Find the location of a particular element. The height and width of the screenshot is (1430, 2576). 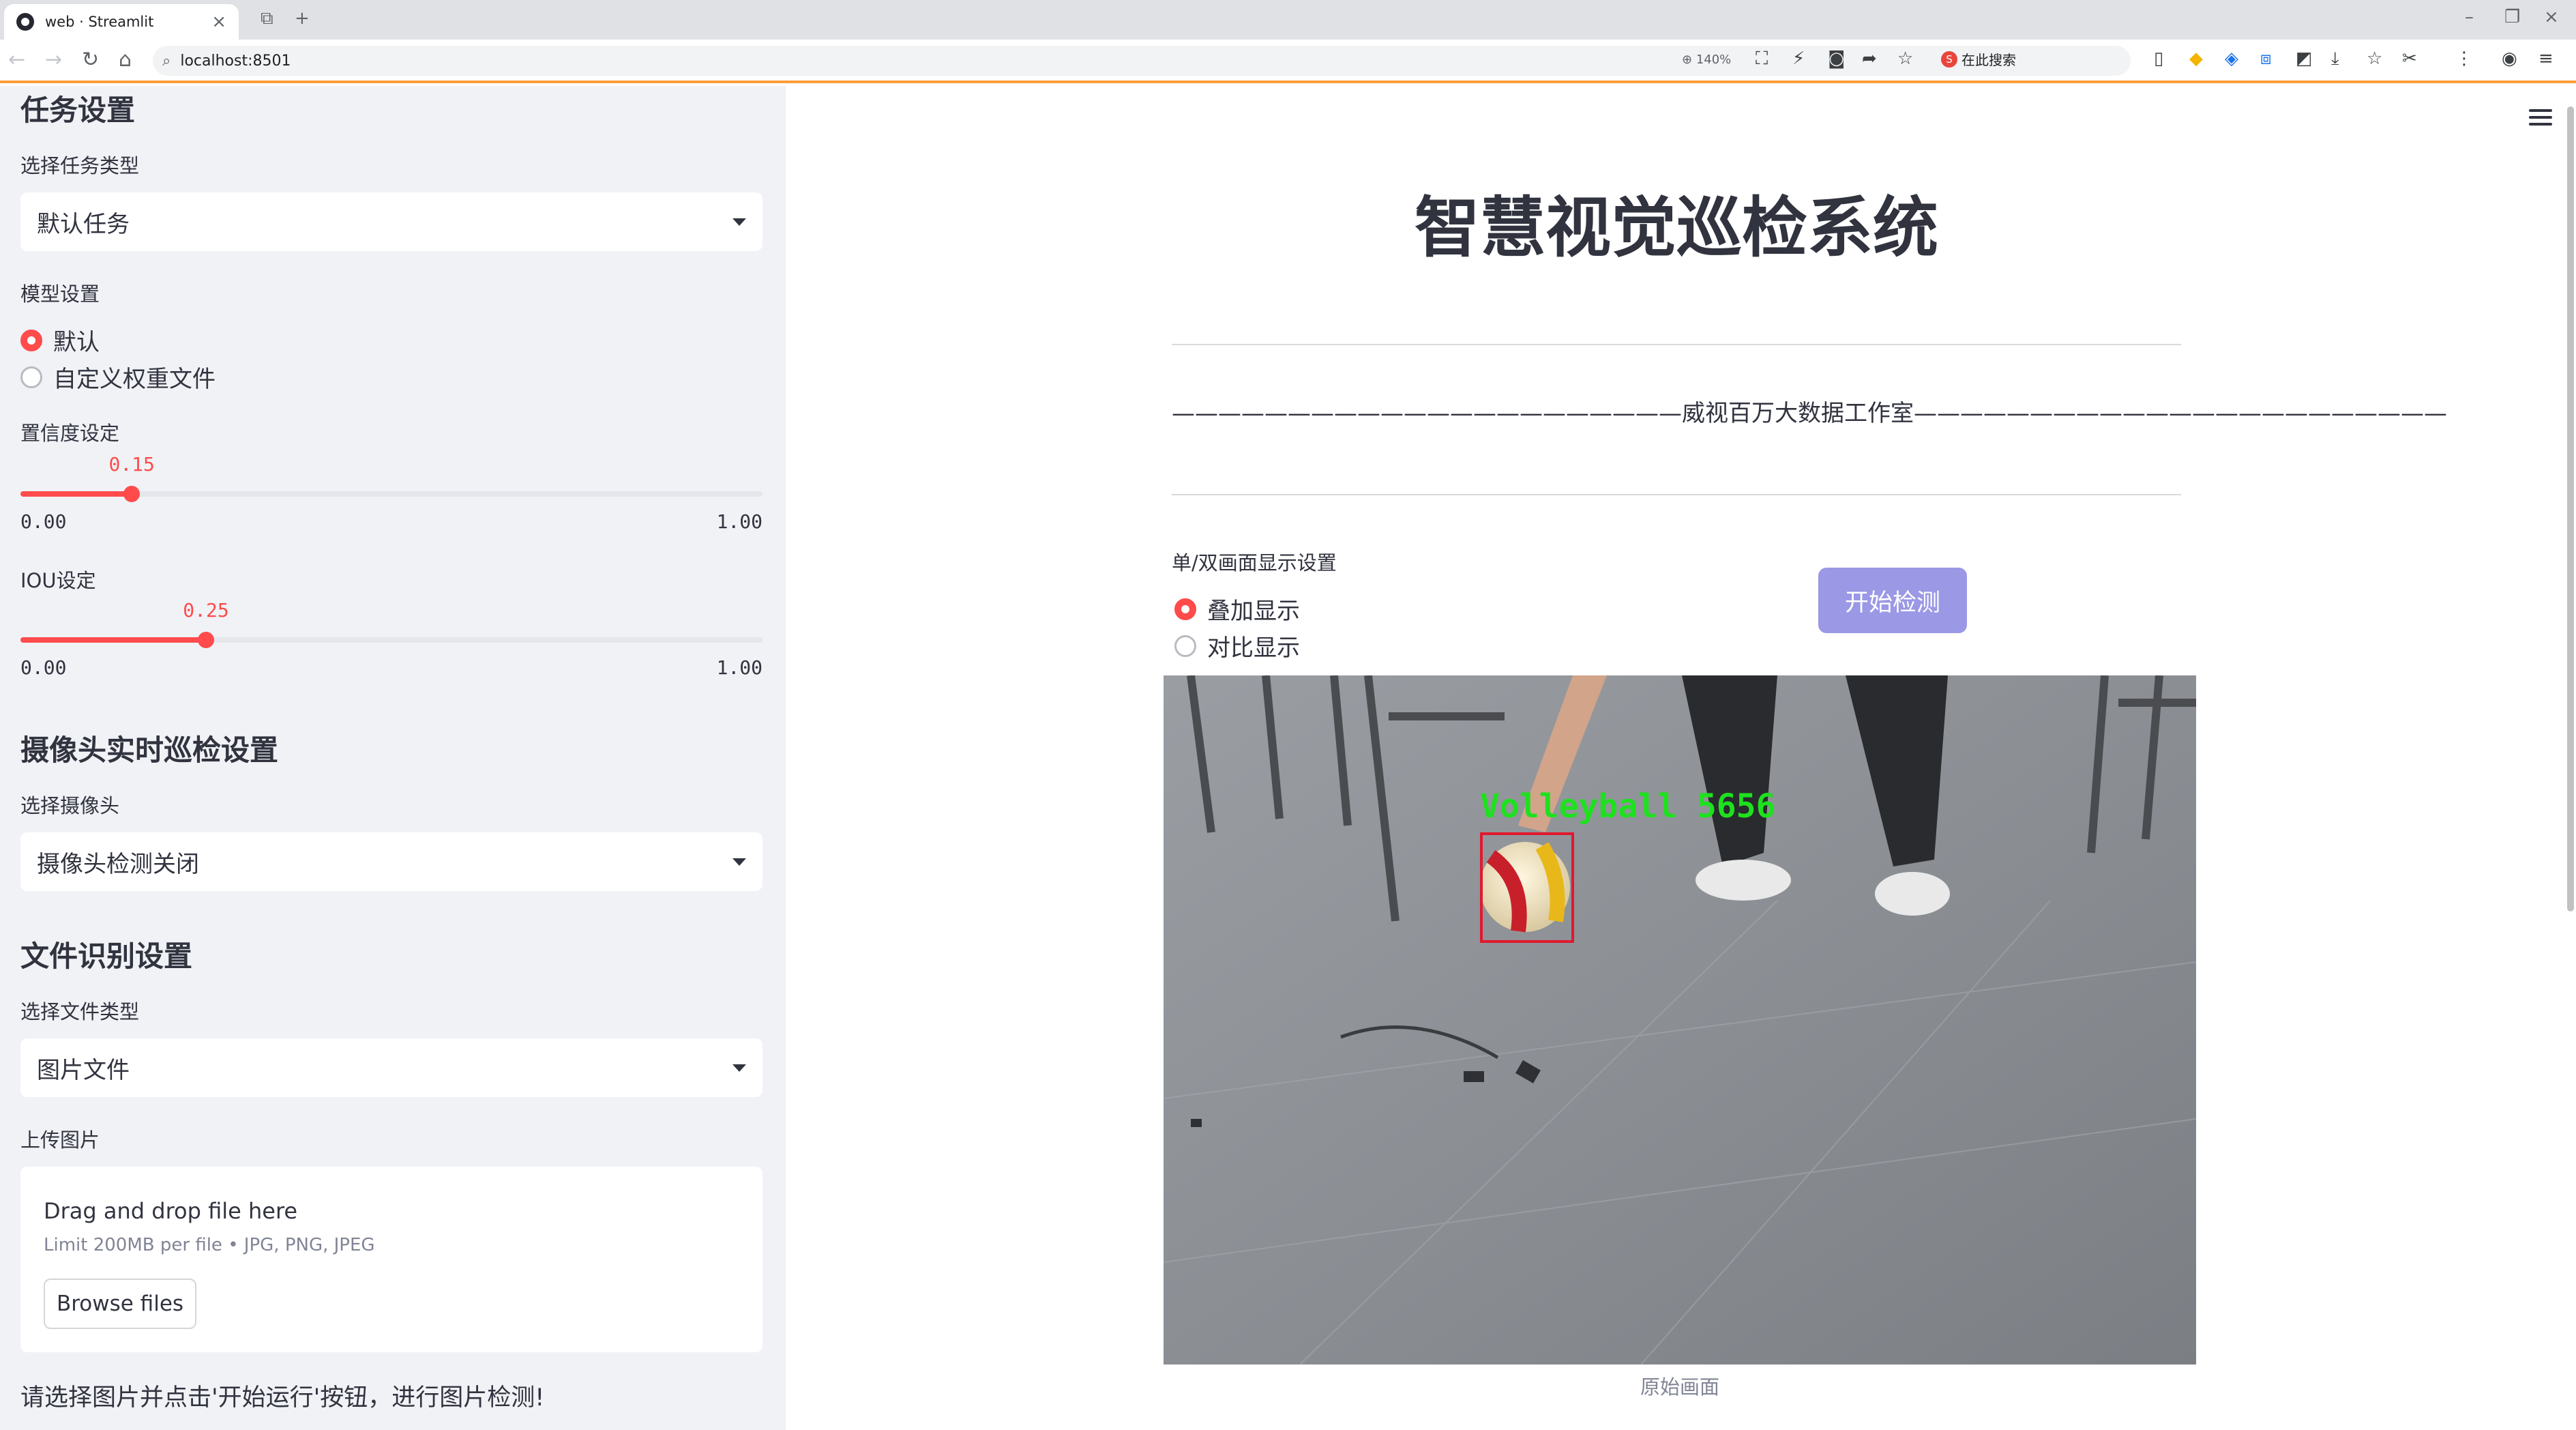

new-tab-icon: + is located at coordinates (302, 18).